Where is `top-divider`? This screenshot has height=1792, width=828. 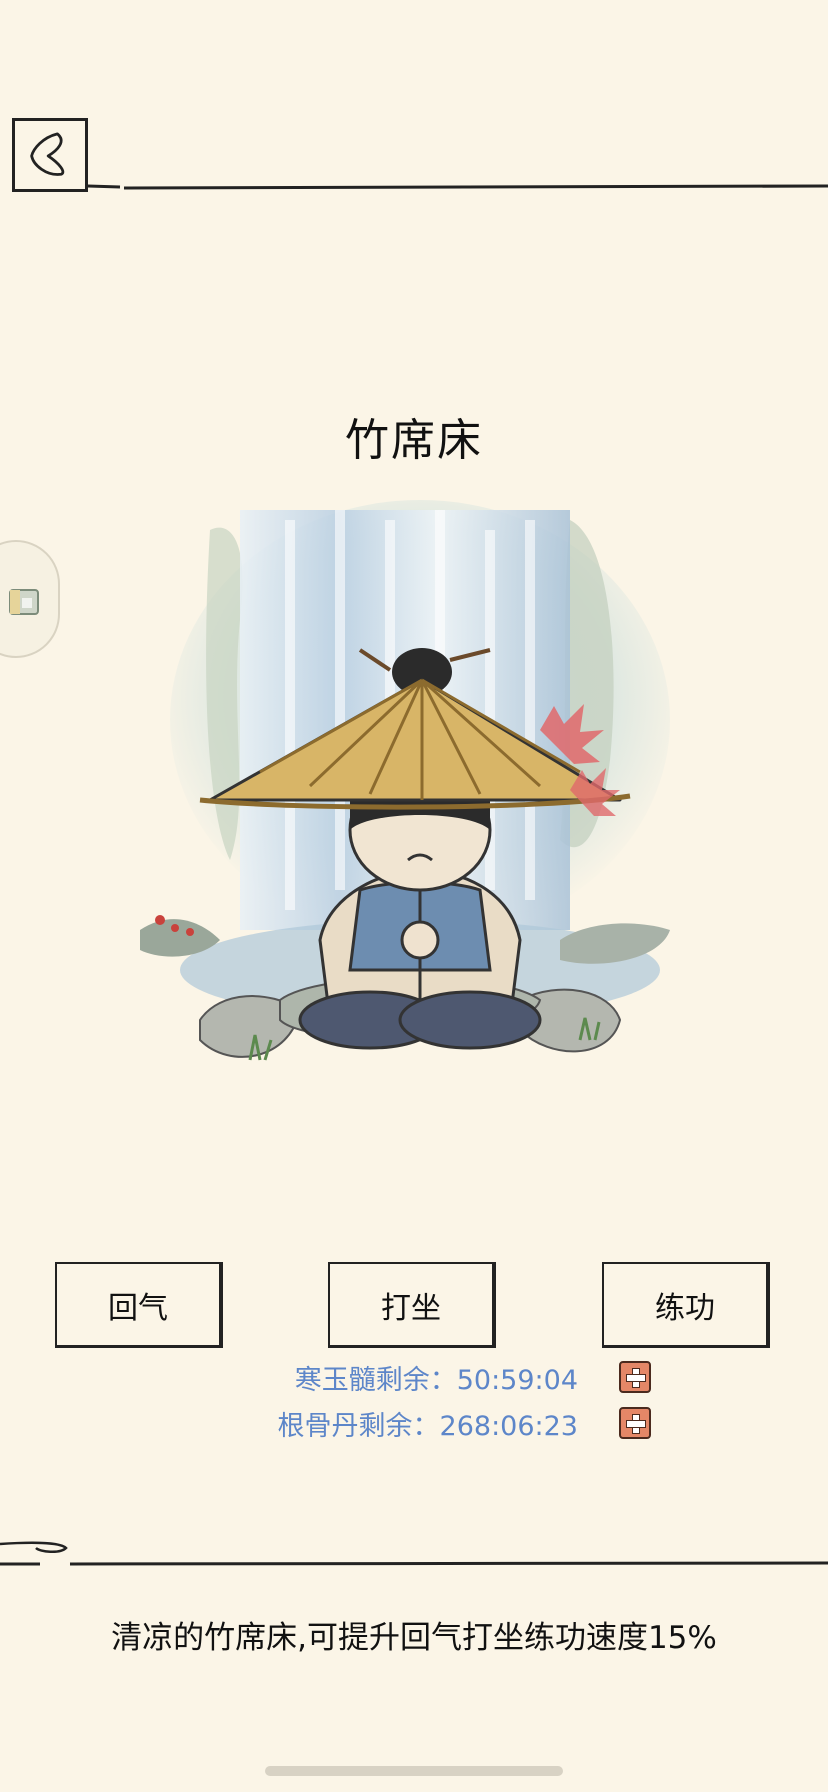 top-divider is located at coordinates (457, 187).